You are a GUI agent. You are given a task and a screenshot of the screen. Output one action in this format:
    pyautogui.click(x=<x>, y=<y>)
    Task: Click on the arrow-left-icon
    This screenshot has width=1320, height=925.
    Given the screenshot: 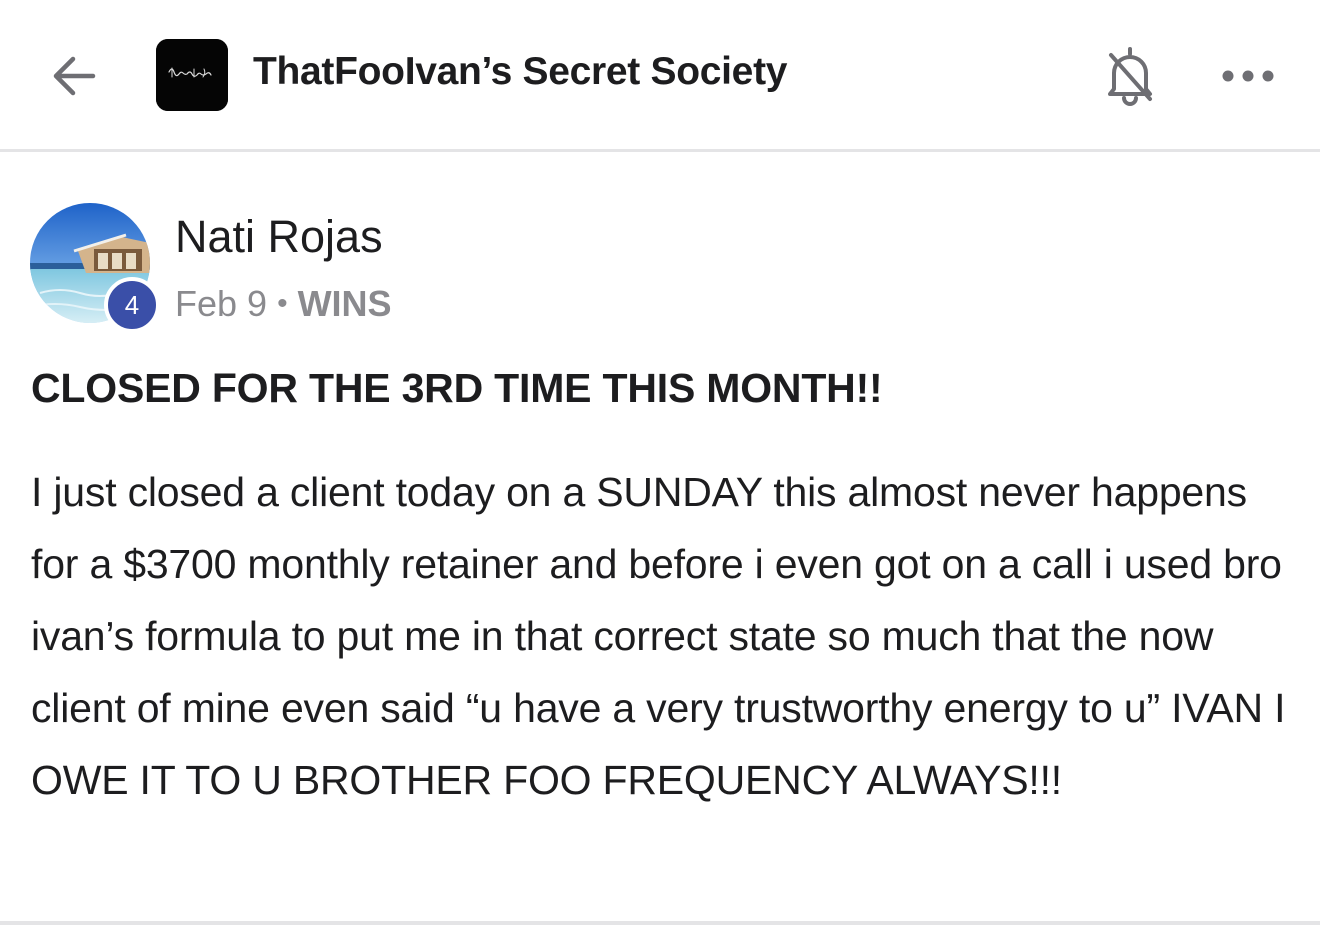 What is the action you would take?
    pyautogui.click(x=74, y=76)
    